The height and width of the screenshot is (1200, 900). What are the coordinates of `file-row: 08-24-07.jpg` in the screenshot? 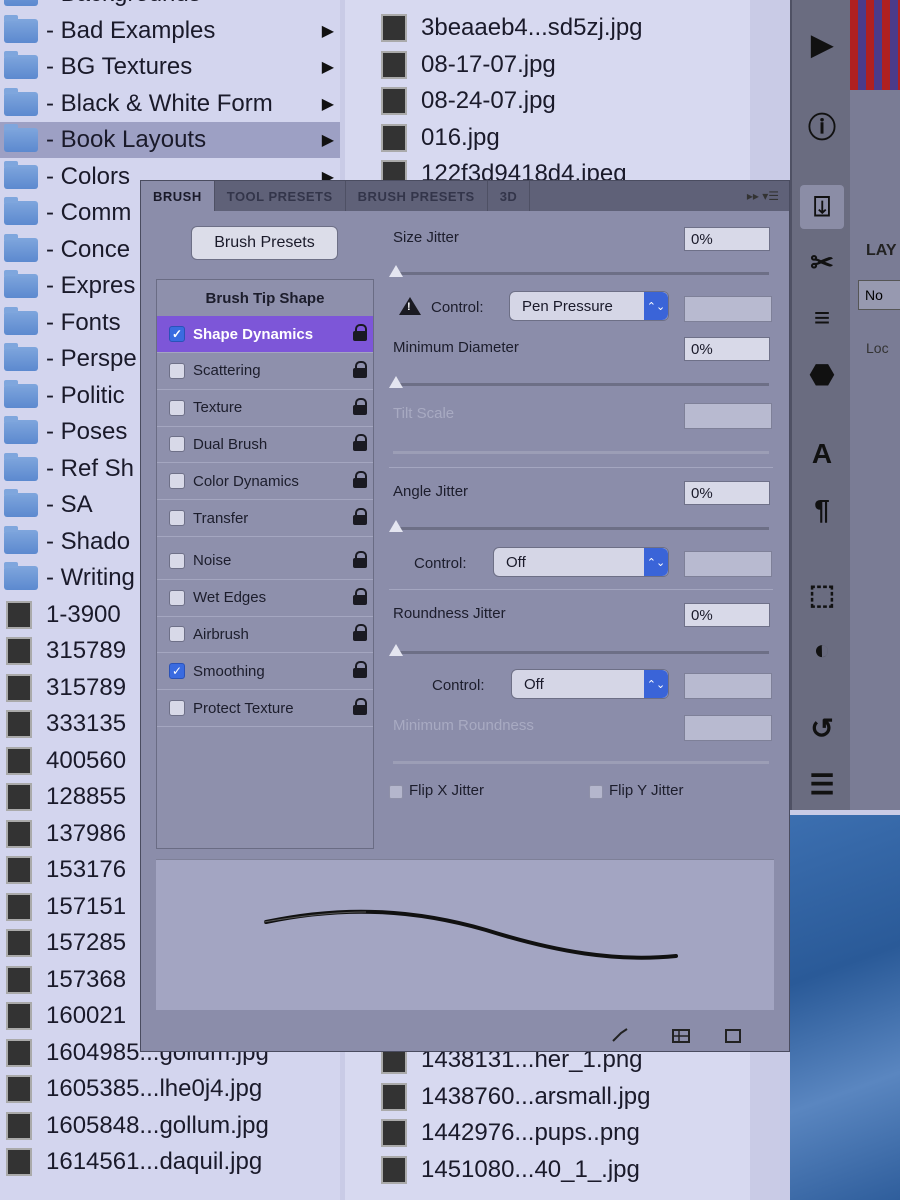 It's located at (547, 101).